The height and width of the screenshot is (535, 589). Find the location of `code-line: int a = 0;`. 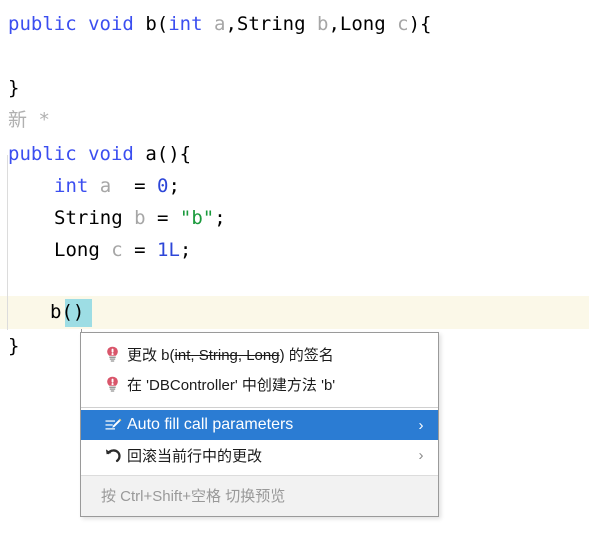

code-line: int a = 0; is located at coordinates (294, 186).